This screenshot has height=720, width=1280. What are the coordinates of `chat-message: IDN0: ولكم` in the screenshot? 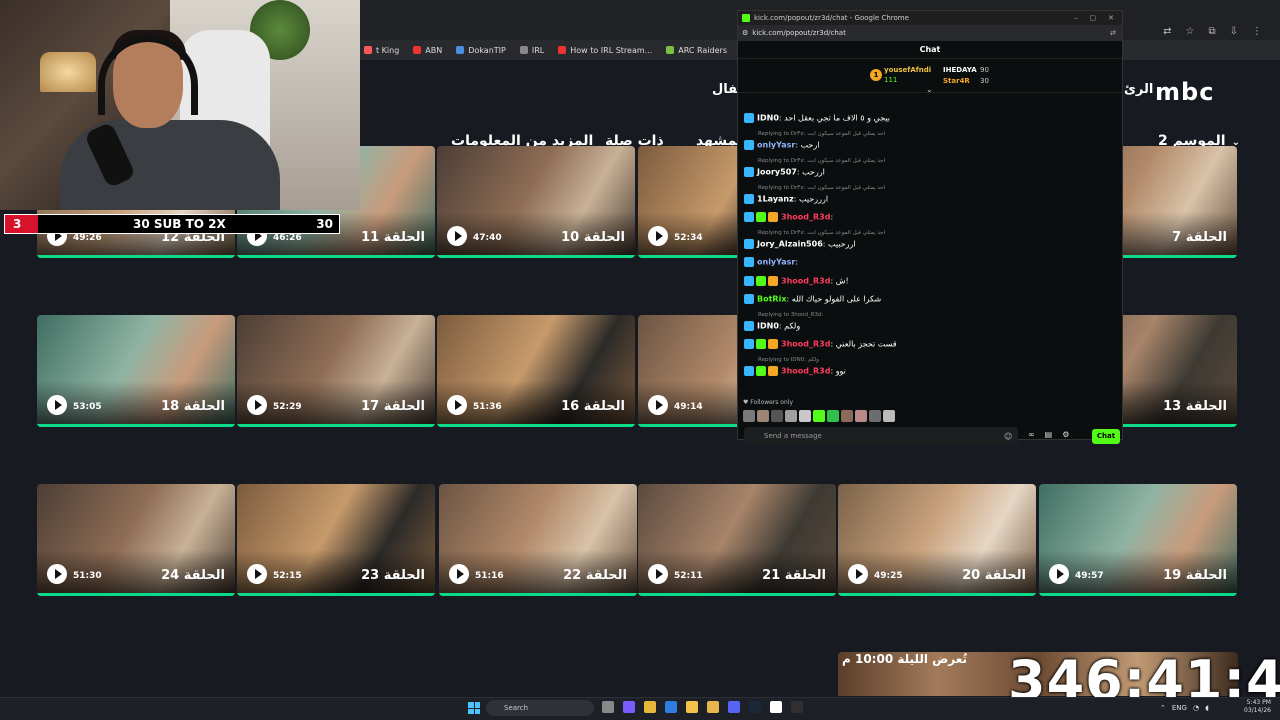 It's located at (772, 326).